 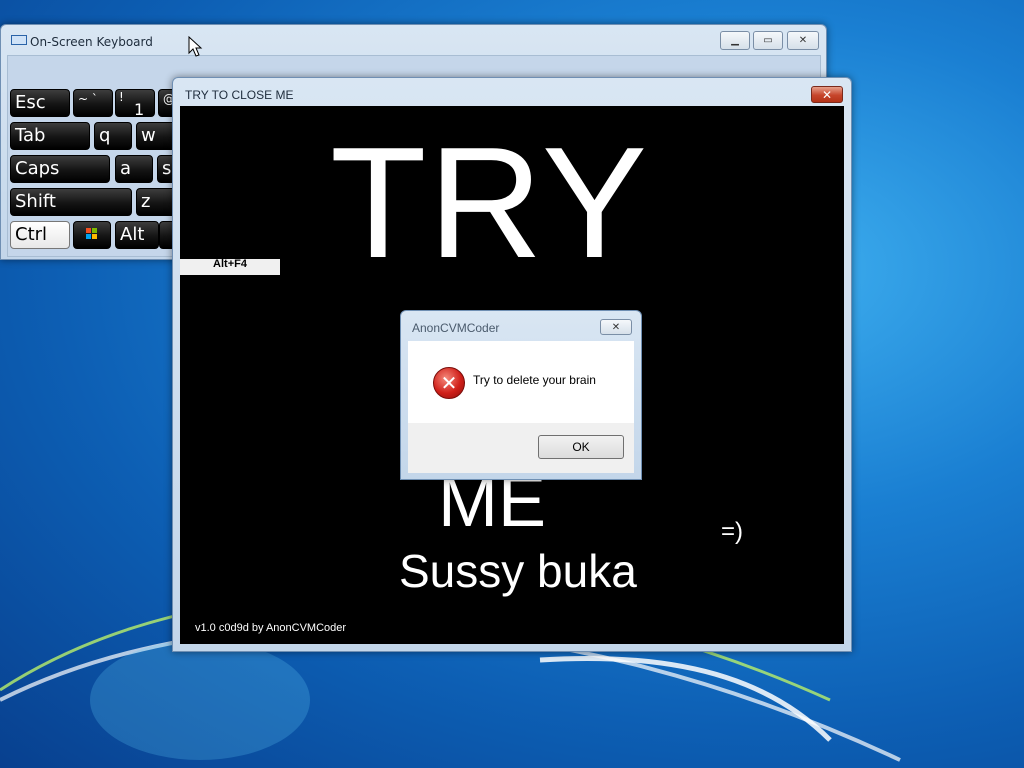 I want to click on altf4-label: Alt+F4, so click(x=230, y=267).